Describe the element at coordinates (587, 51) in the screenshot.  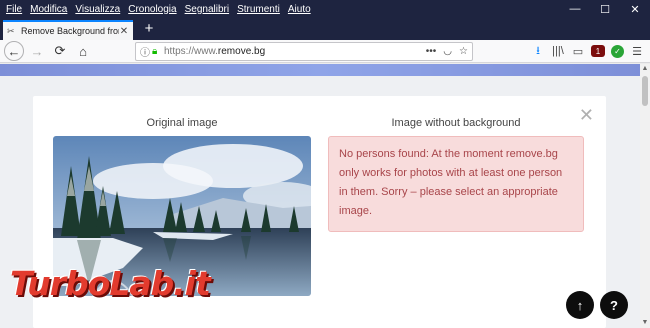
I see `toolbar-right: ⭳ |||\ ▭ 1 ✓ ☰` at that location.